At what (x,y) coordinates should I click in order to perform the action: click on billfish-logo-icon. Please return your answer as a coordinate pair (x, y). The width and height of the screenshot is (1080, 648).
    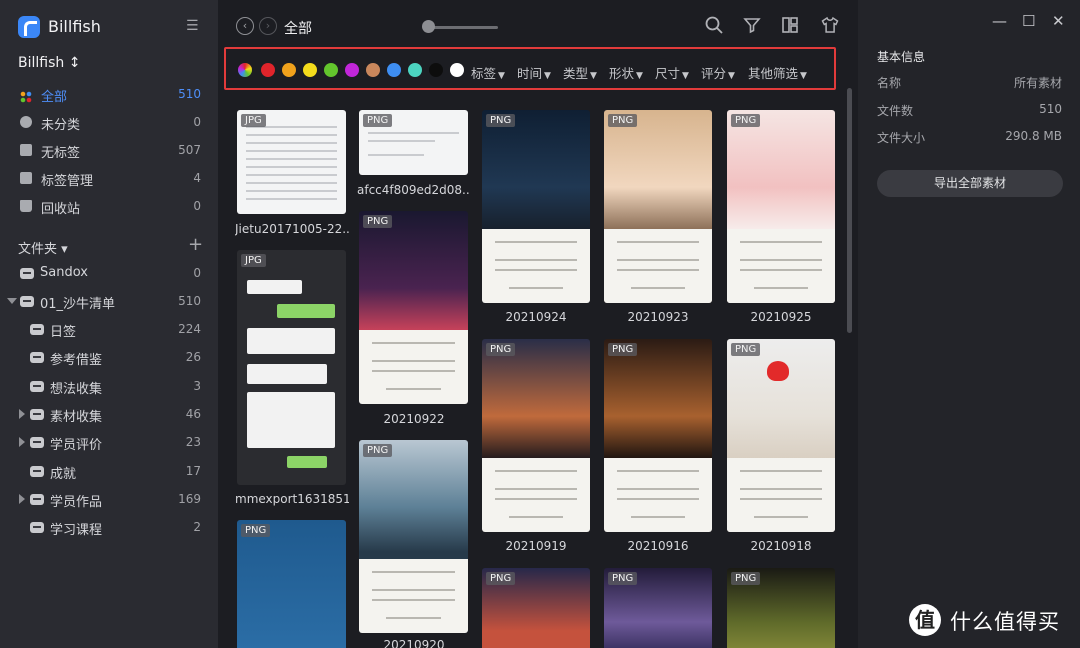
    Looking at the image, I should click on (29, 27).